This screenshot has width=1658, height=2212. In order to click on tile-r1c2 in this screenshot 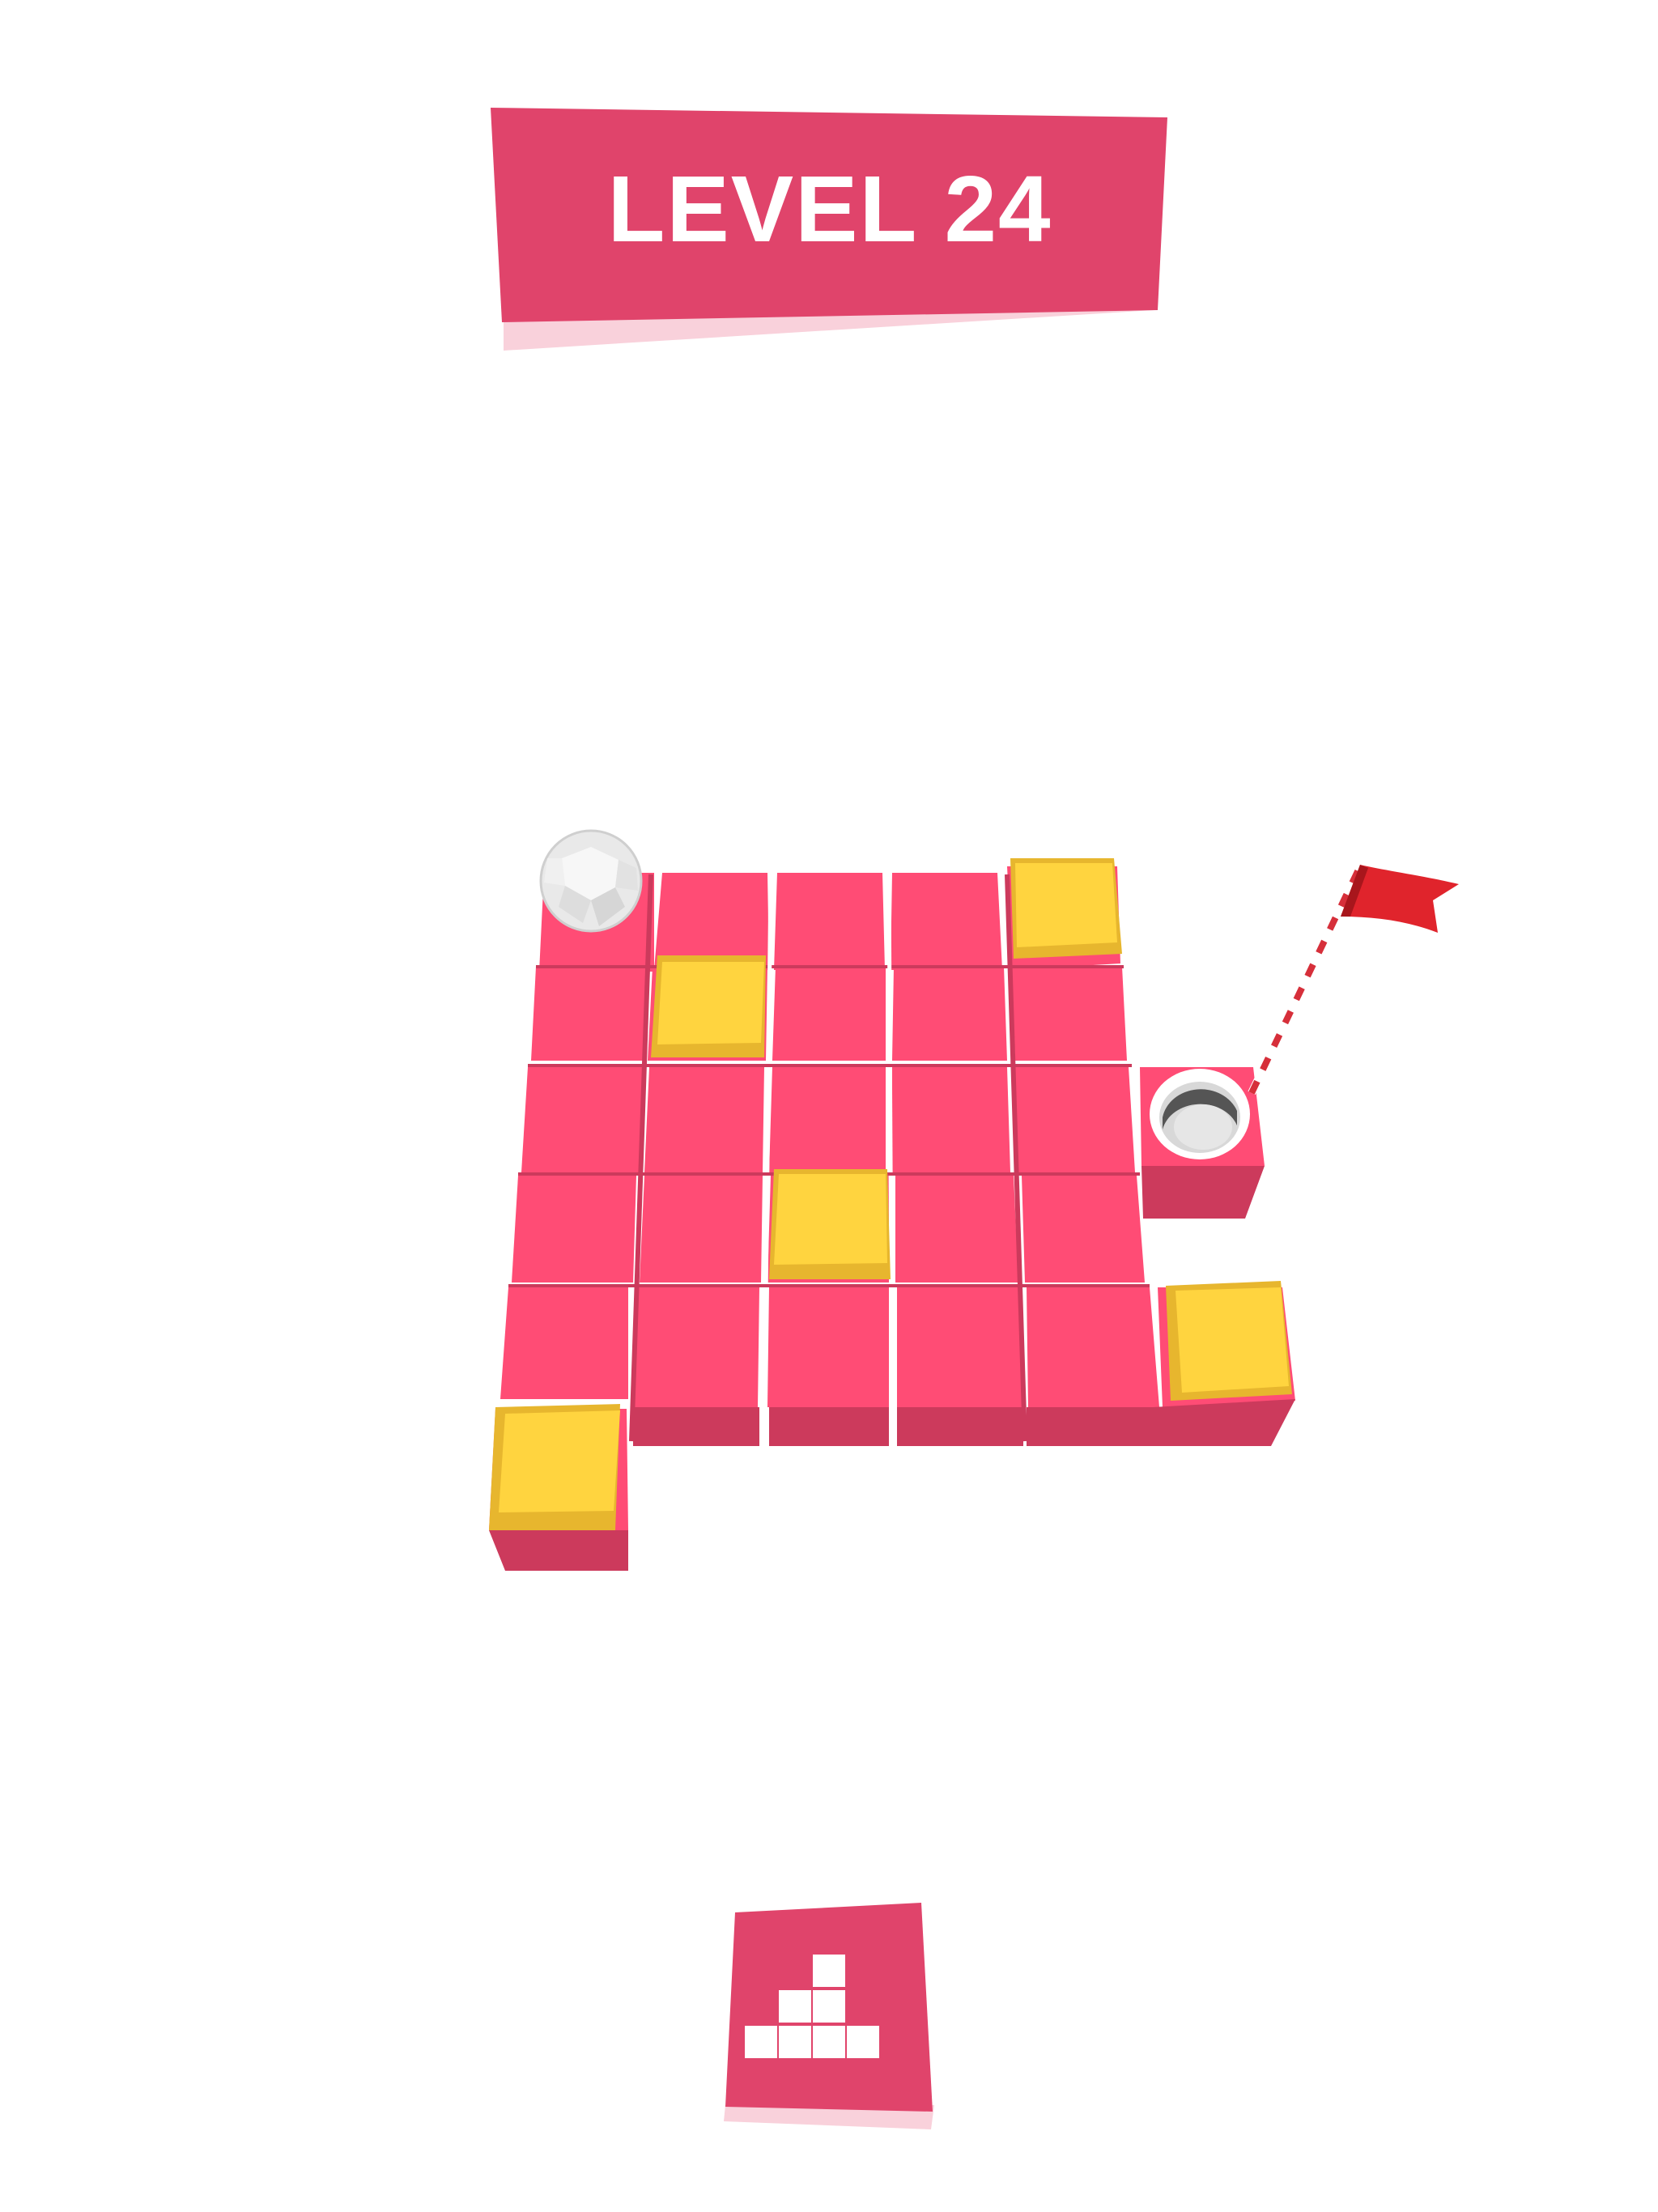, I will do `click(829, 1014)`.